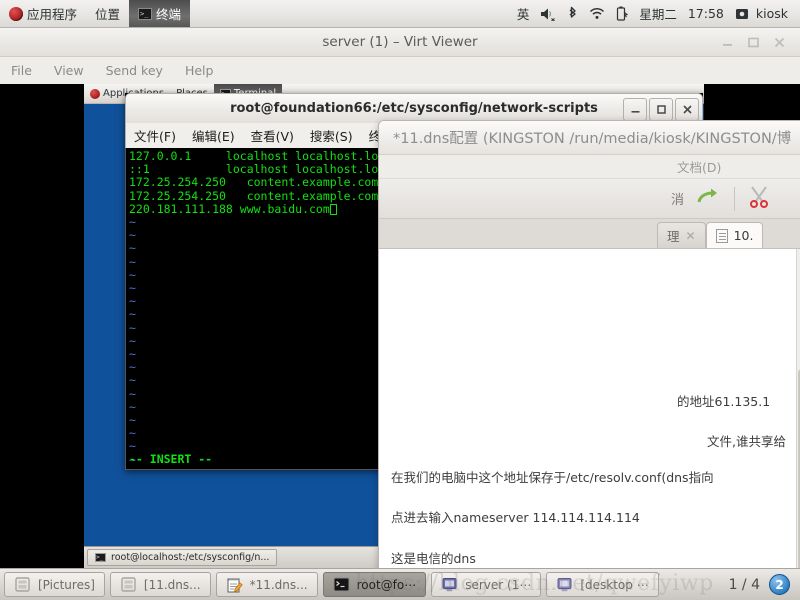  I want to click on workspace-pager: 1 / 4 2, so click(762, 584).